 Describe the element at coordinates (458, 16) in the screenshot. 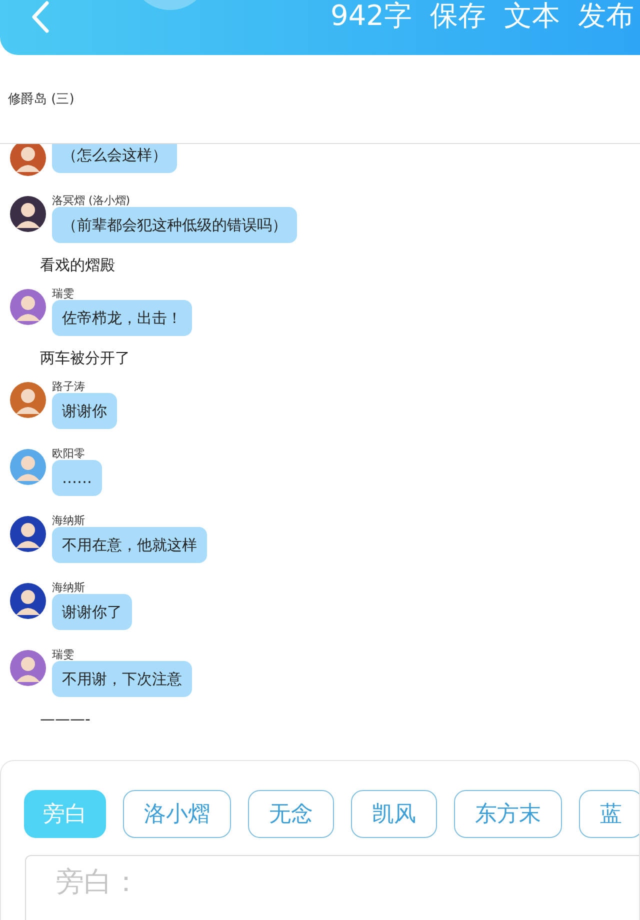

I see `header-action: 保存` at that location.